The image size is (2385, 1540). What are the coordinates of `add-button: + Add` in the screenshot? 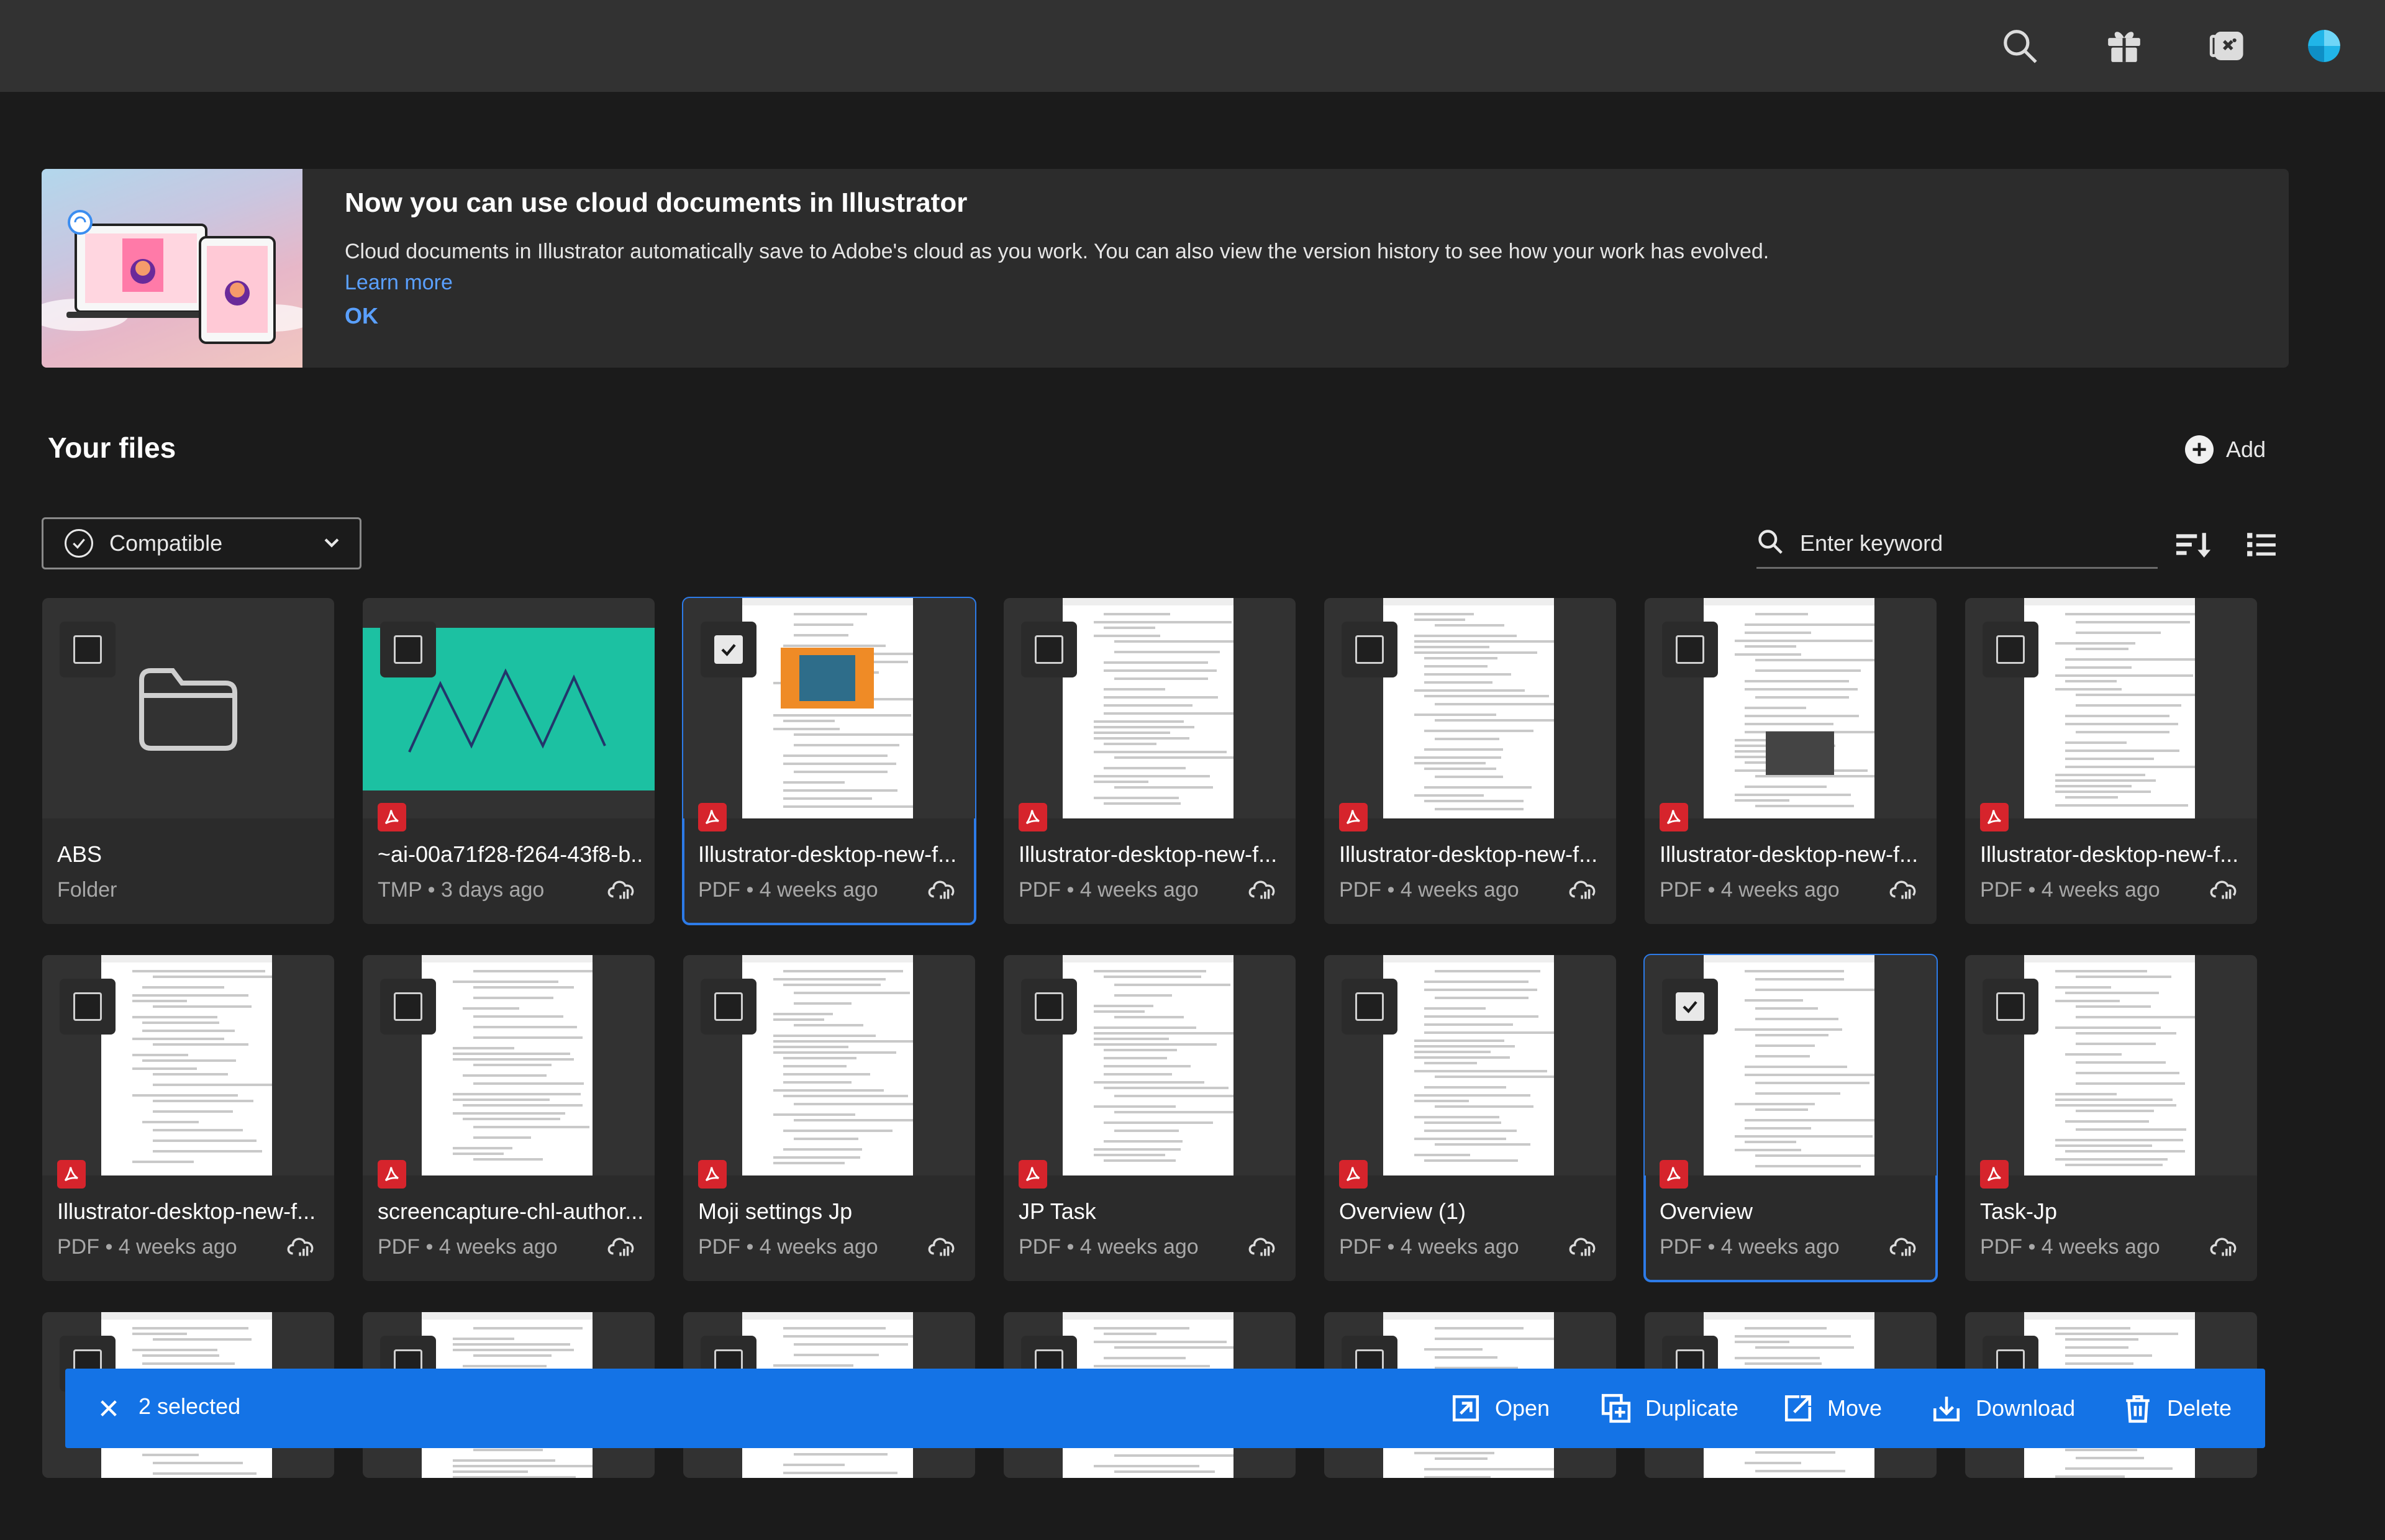 It's located at (2225, 449).